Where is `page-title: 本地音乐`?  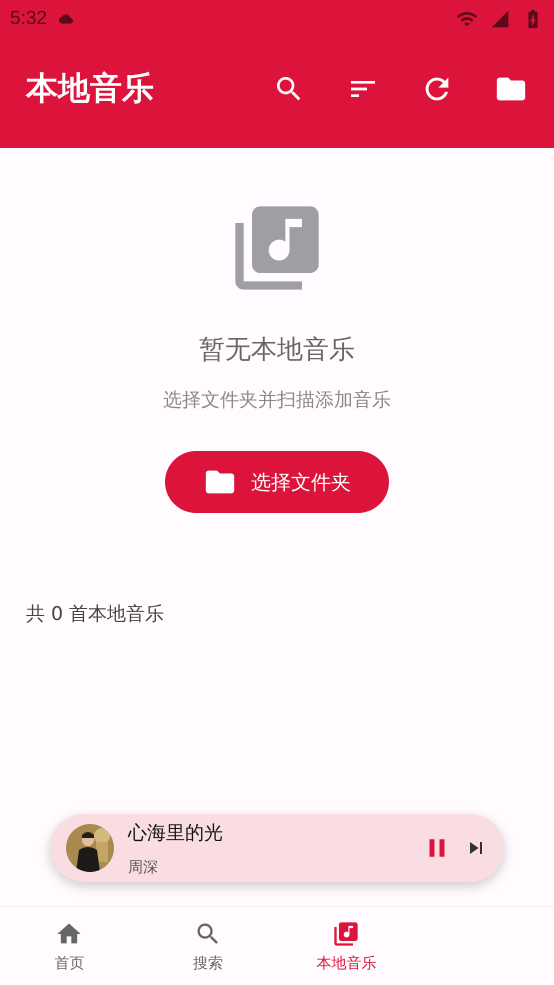
page-title: 本地音乐 is located at coordinates (90, 88).